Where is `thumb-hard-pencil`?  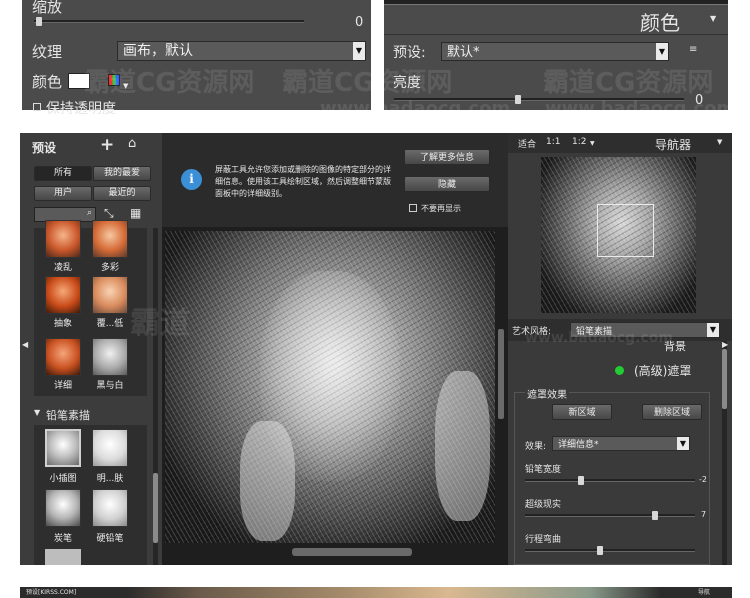
thumb-hard-pencil is located at coordinates (110, 508).